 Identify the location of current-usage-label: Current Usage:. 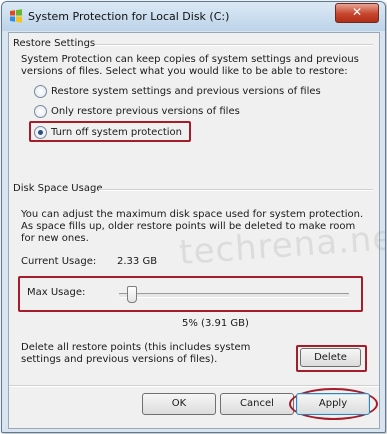
(59, 261).